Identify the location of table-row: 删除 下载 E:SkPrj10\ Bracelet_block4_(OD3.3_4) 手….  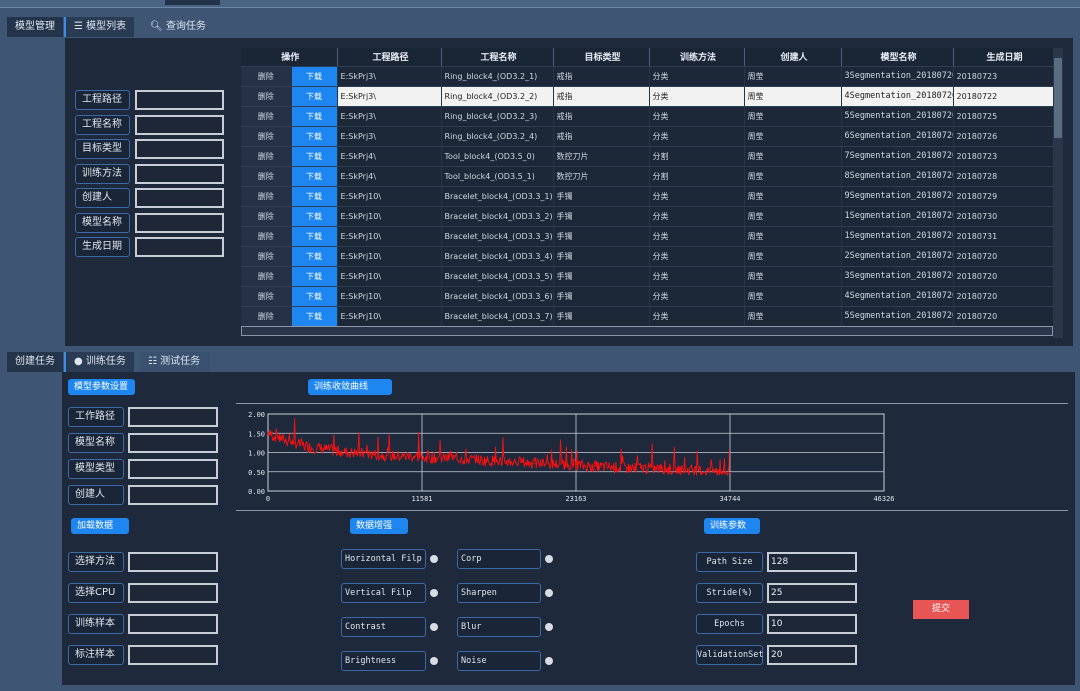
(647, 256).